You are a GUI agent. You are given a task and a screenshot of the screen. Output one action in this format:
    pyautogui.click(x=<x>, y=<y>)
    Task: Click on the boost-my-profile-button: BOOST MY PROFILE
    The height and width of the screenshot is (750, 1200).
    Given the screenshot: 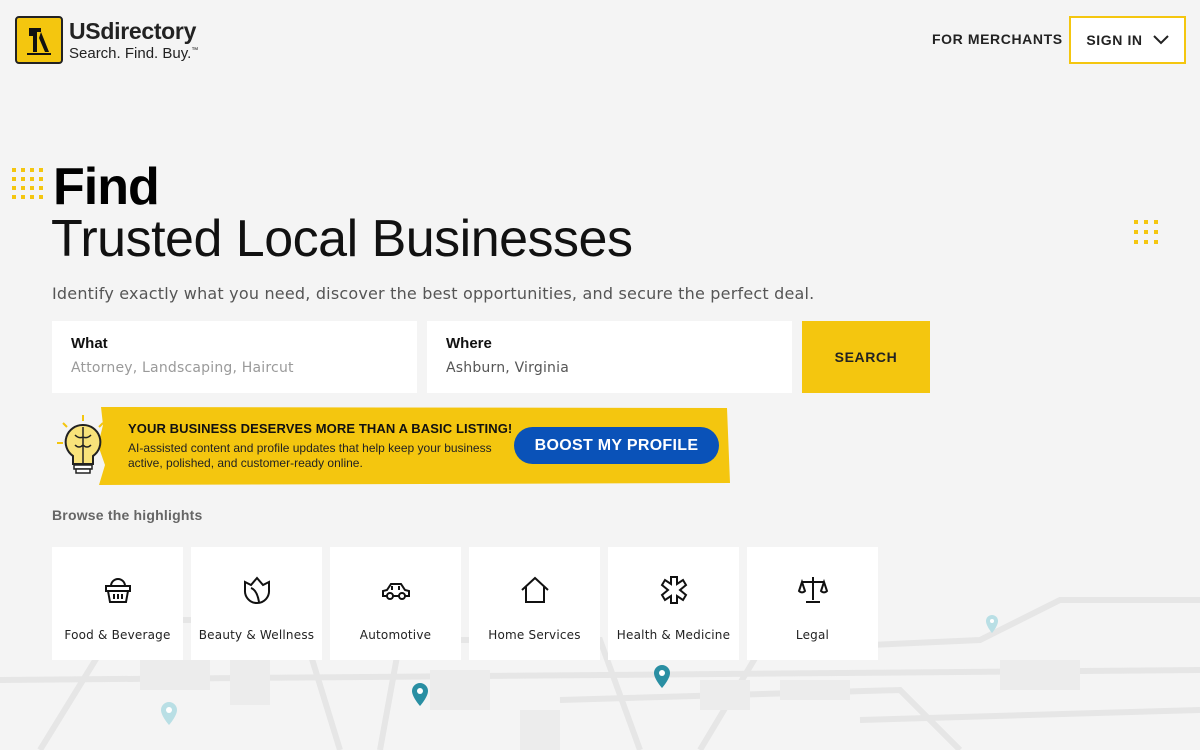 What is the action you would take?
    pyautogui.click(x=616, y=445)
    